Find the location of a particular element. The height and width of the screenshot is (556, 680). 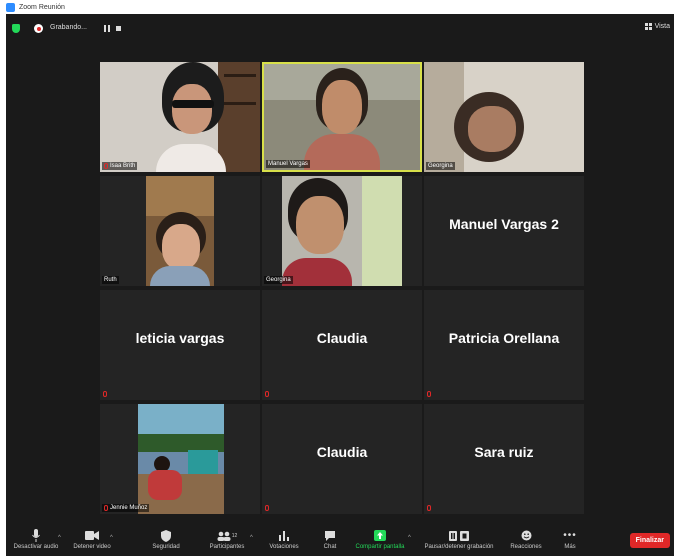

participant-name: leticia vargas is located at coordinates (180, 338).